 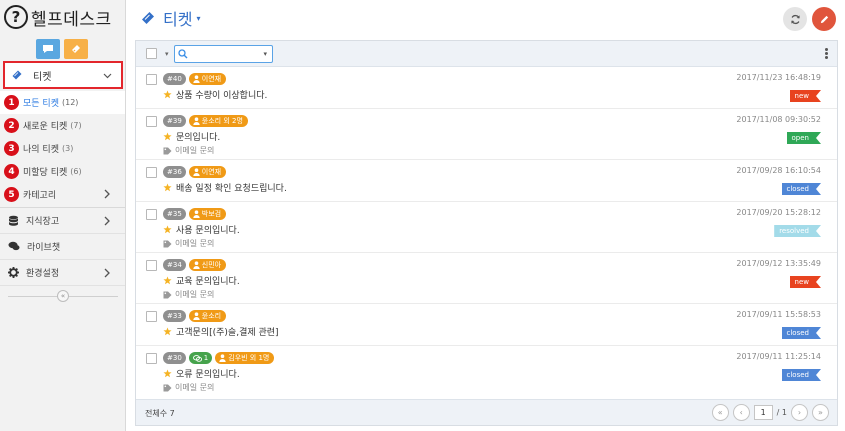 I want to click on sidebar-item-live-chat: 라이브챗, so click(x=62, y=247).